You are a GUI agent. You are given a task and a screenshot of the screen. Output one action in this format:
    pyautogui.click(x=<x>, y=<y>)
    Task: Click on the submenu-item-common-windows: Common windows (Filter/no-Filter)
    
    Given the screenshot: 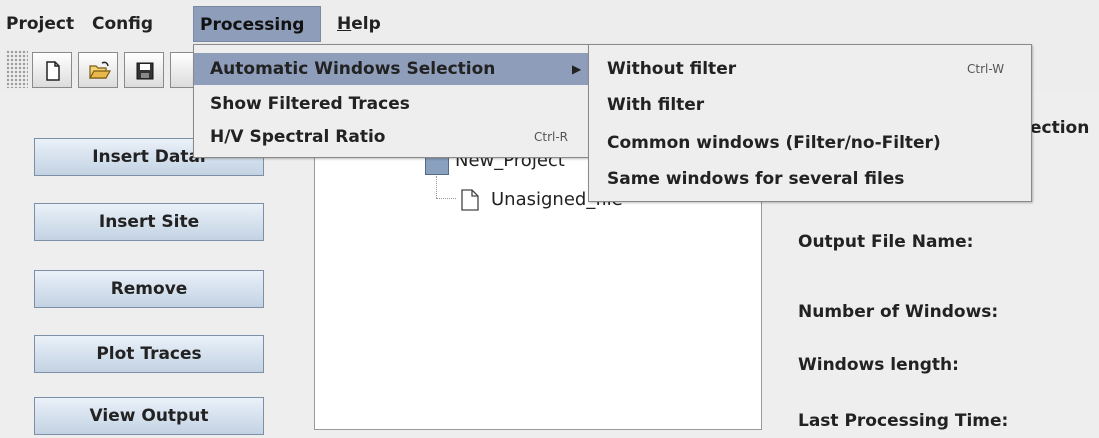 What is the action you would take?
    pyautogui.click(x=810, y=143)
    